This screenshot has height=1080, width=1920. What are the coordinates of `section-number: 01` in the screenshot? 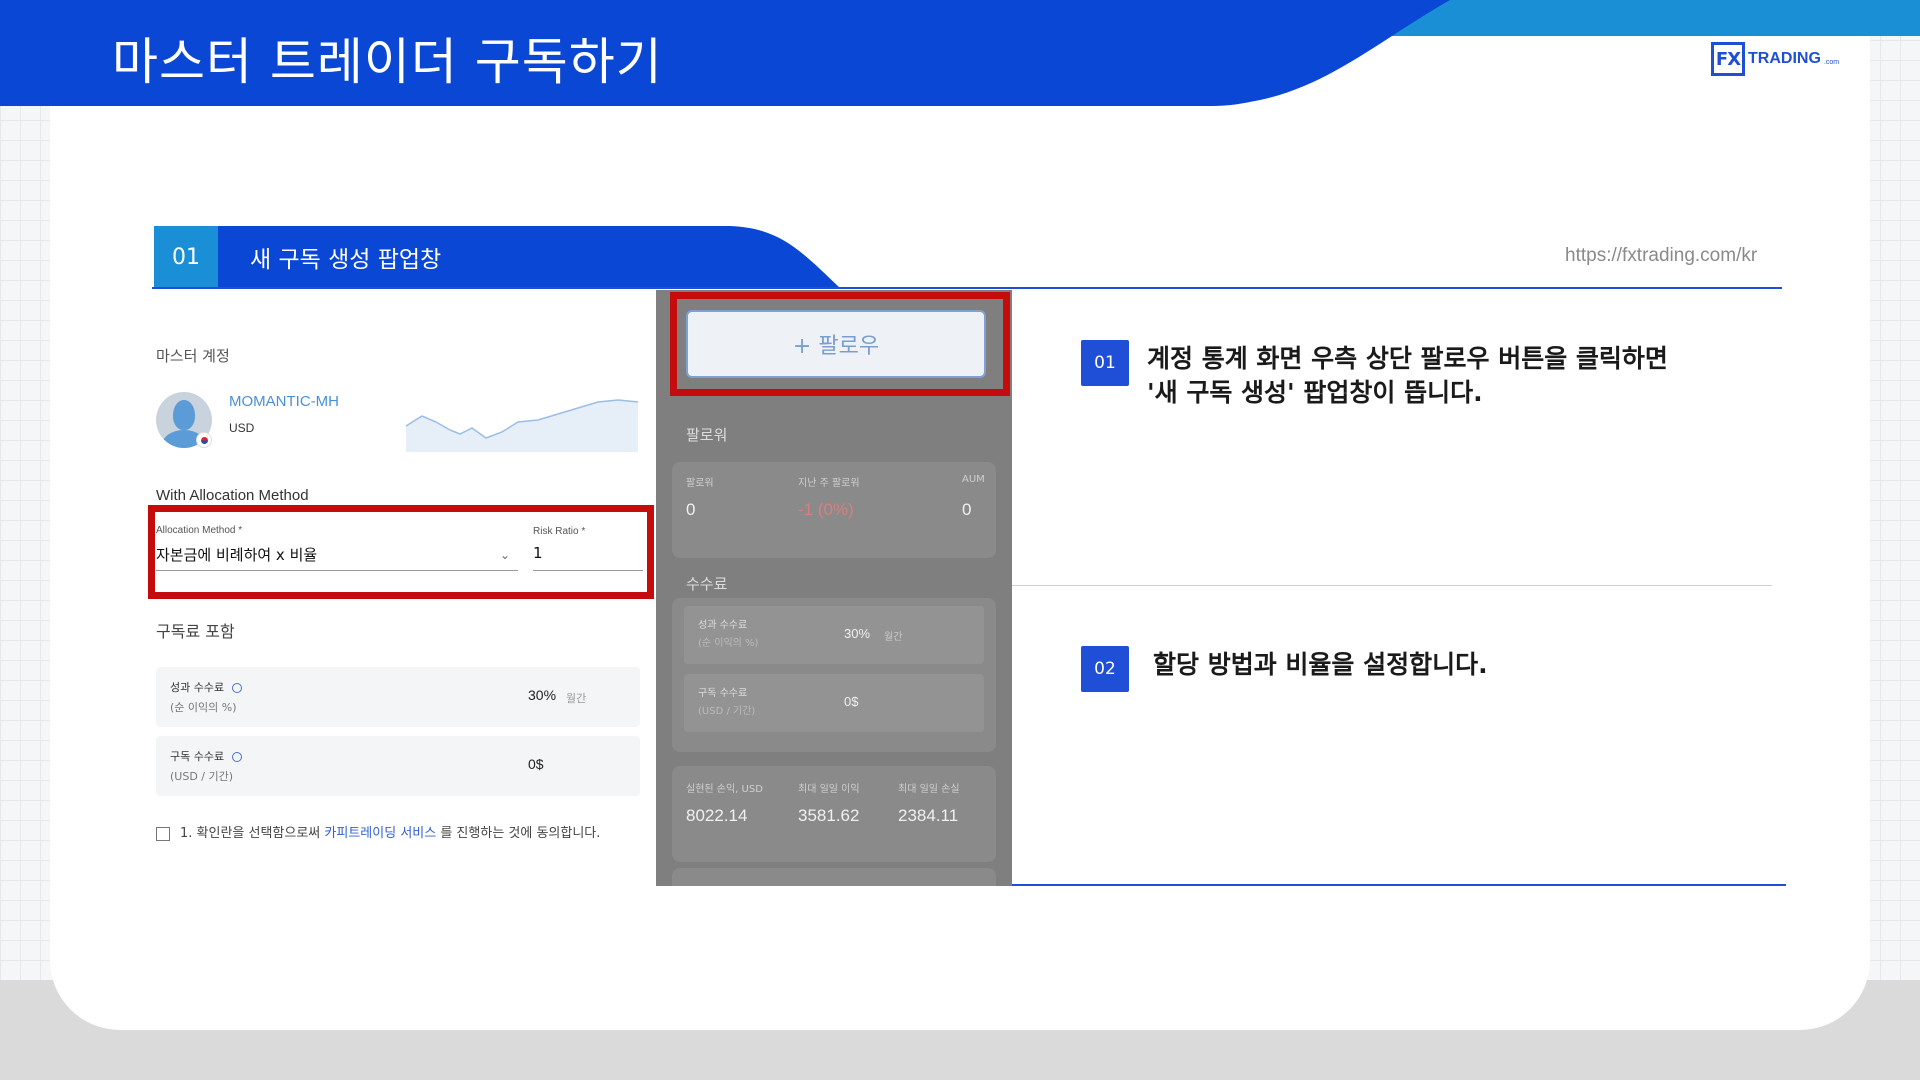 It's located at (186, 257).